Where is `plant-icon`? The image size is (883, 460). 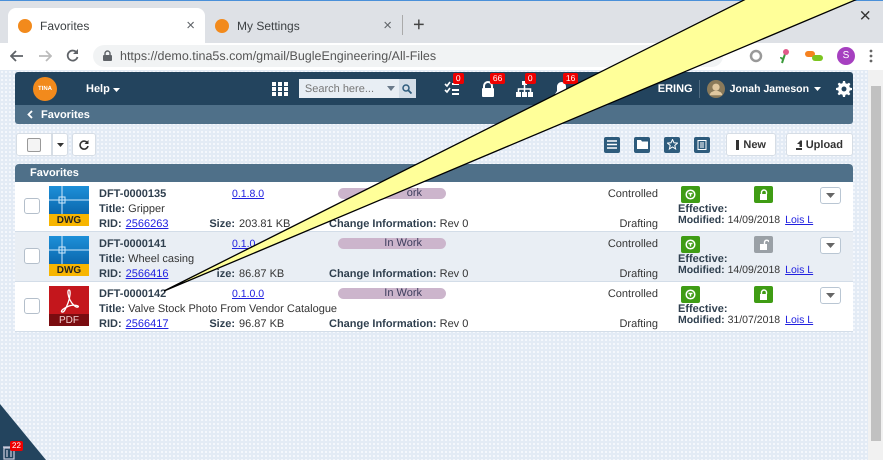
plant-icon is located at coordinates (784, 56).